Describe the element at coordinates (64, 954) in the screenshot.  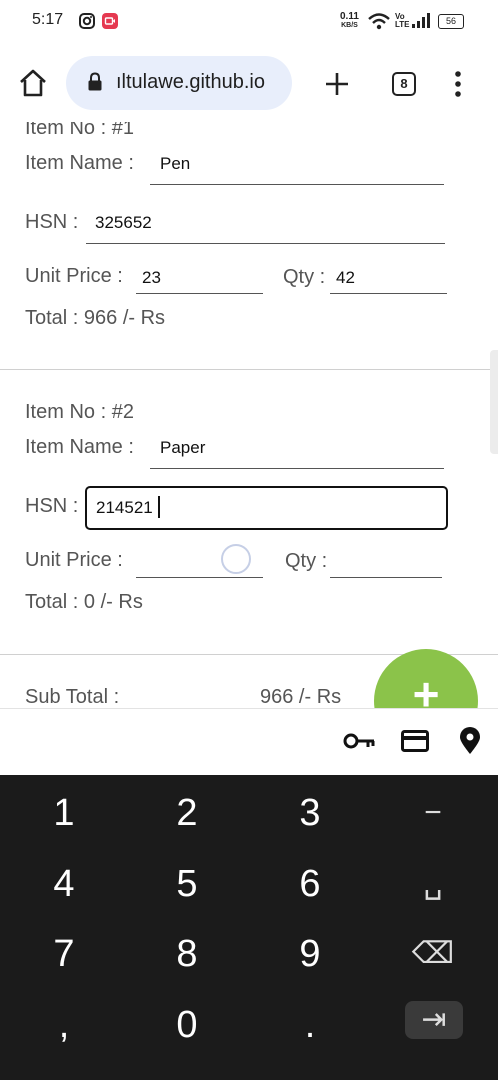
I see `key-7: 7` at that location.